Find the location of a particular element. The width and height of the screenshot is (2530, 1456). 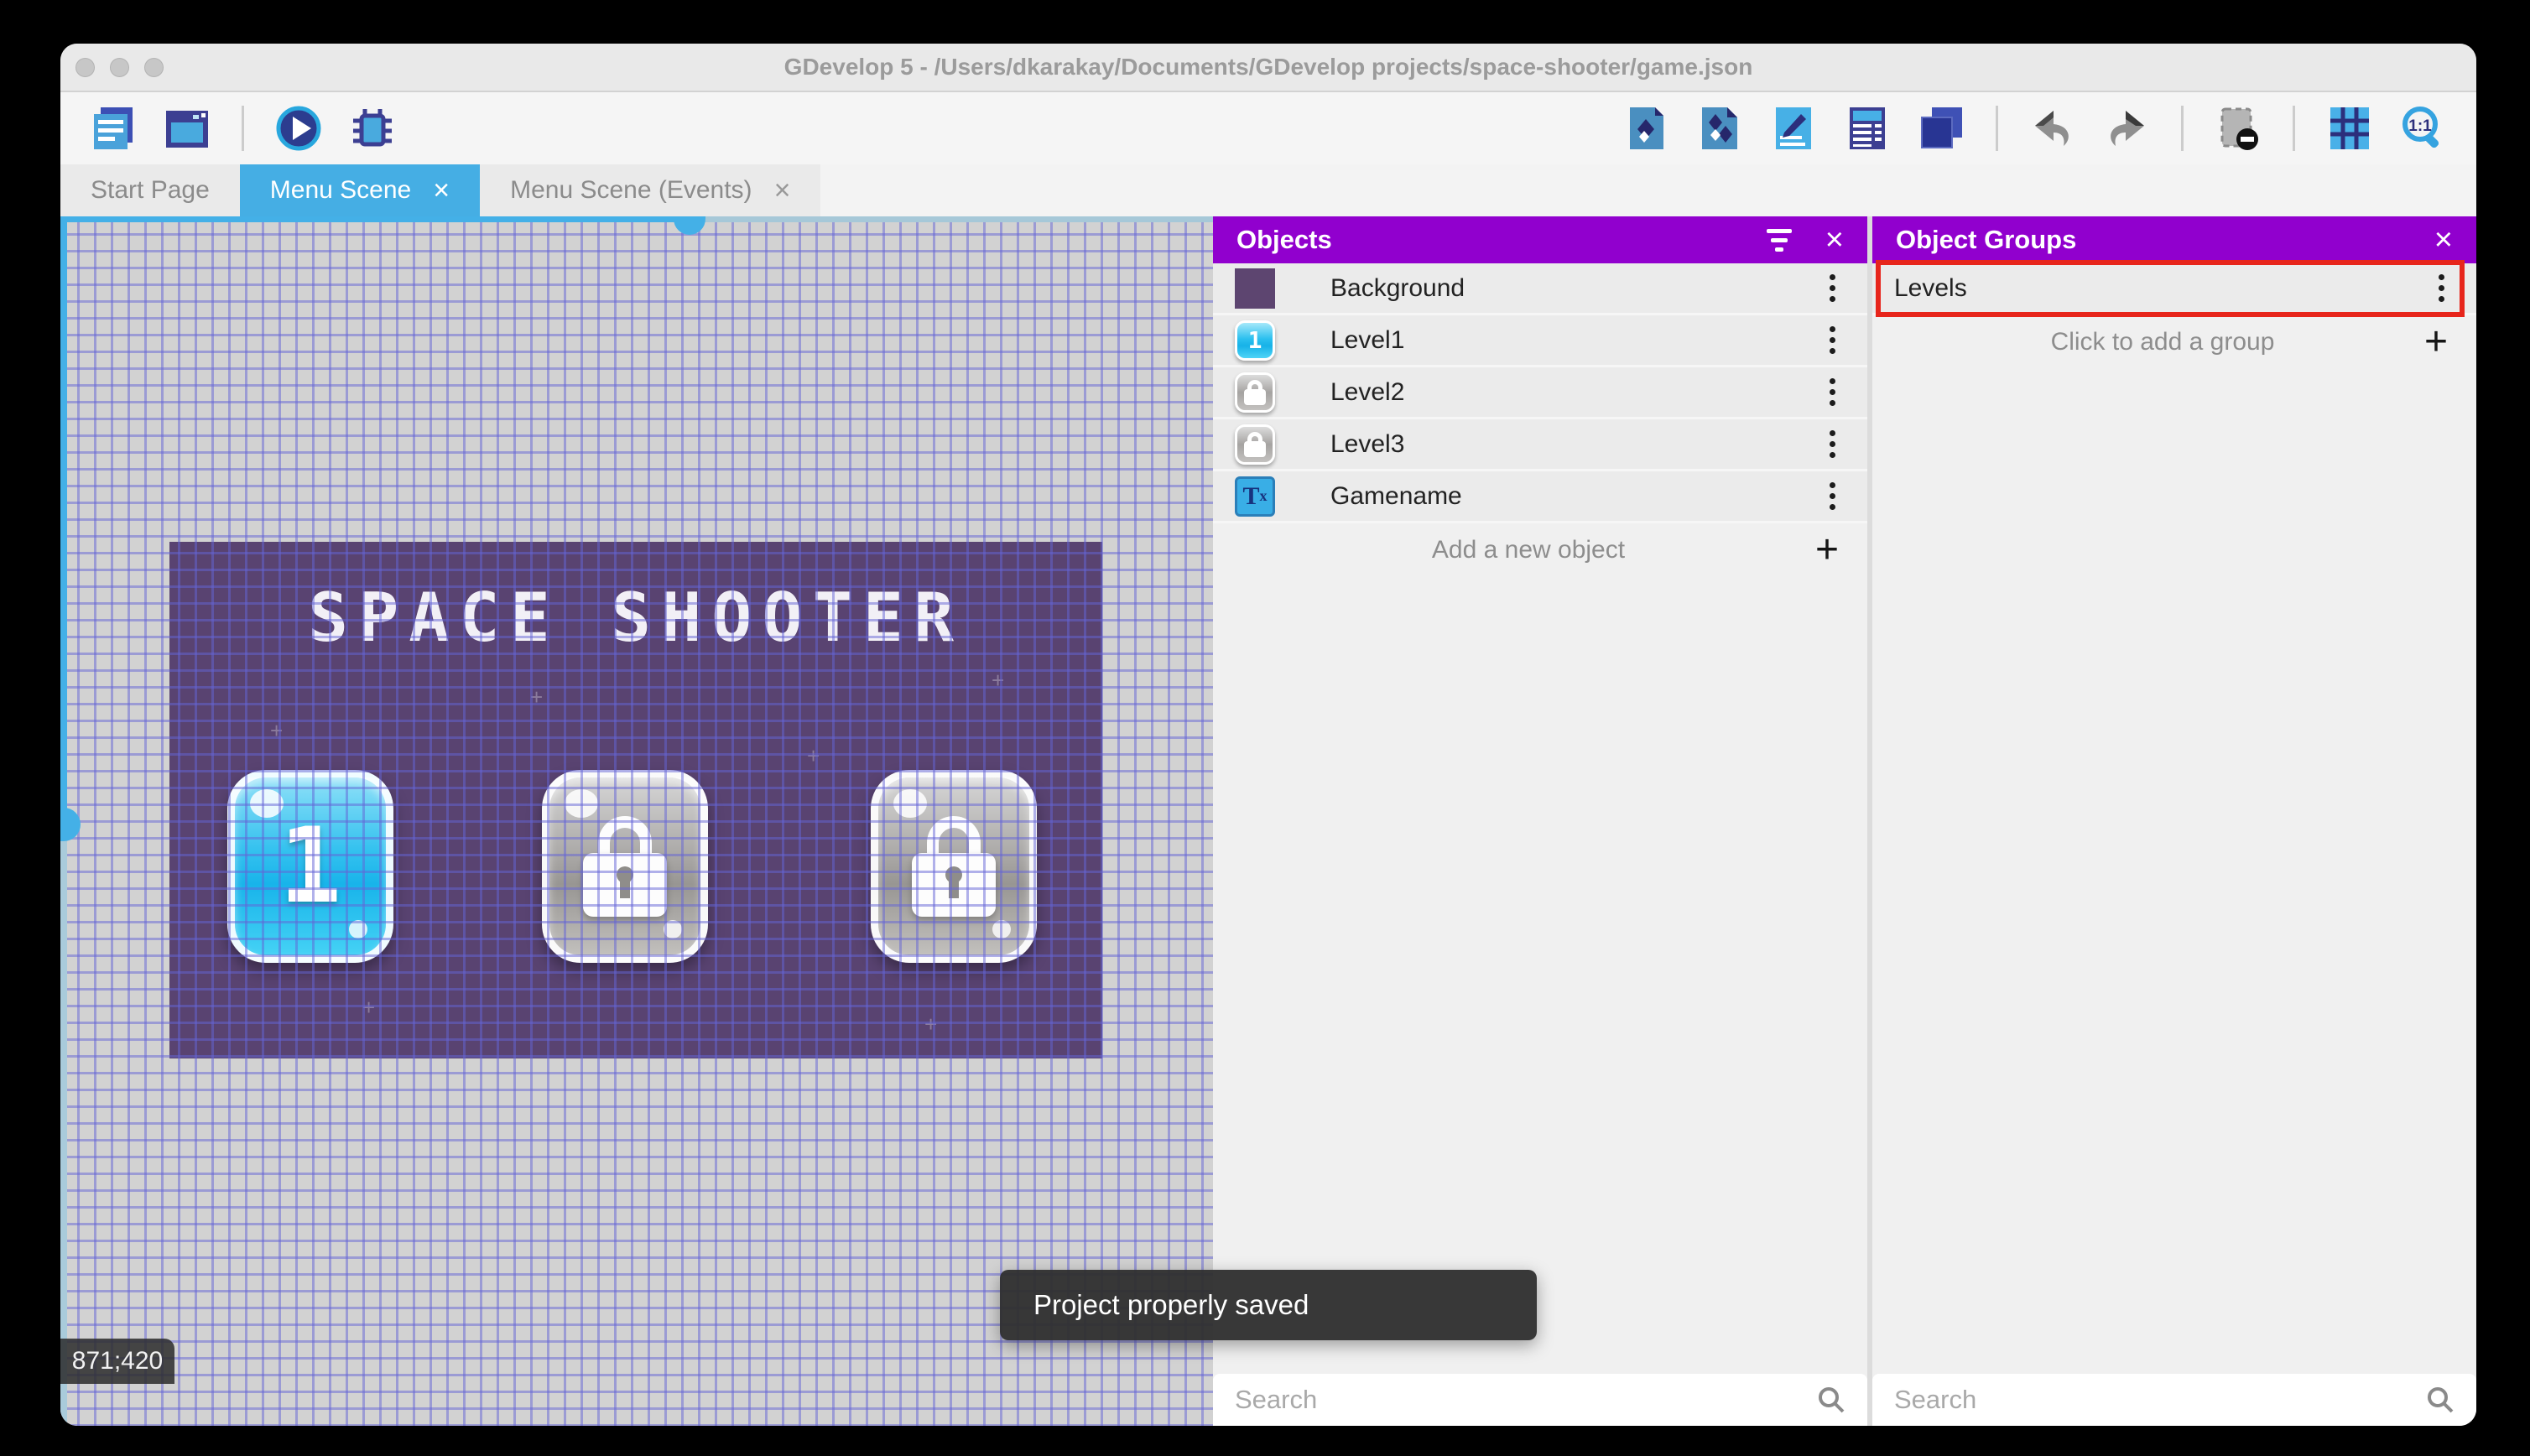

object-row-background: Background is located at coordinates (1540, 289).